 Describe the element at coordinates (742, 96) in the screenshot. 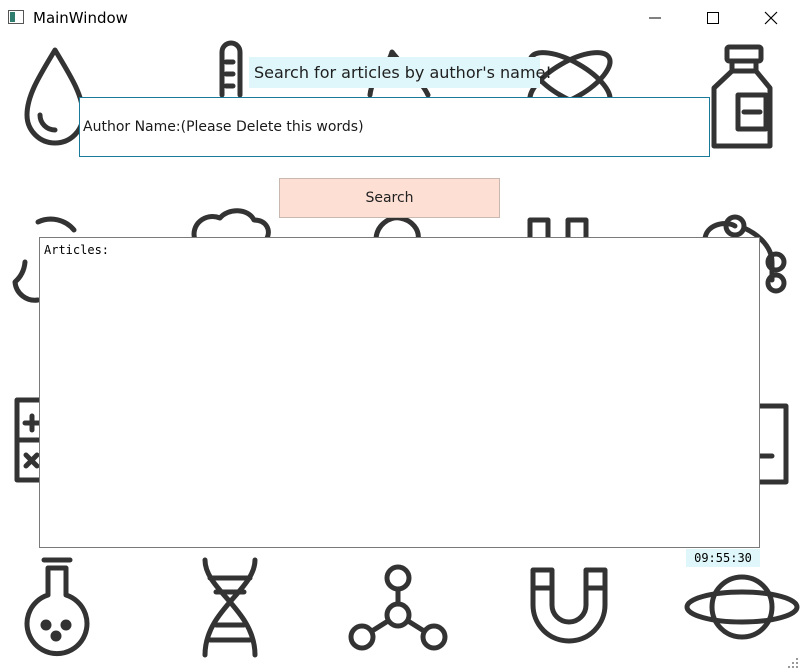

I see `bottle-icon` at that location.